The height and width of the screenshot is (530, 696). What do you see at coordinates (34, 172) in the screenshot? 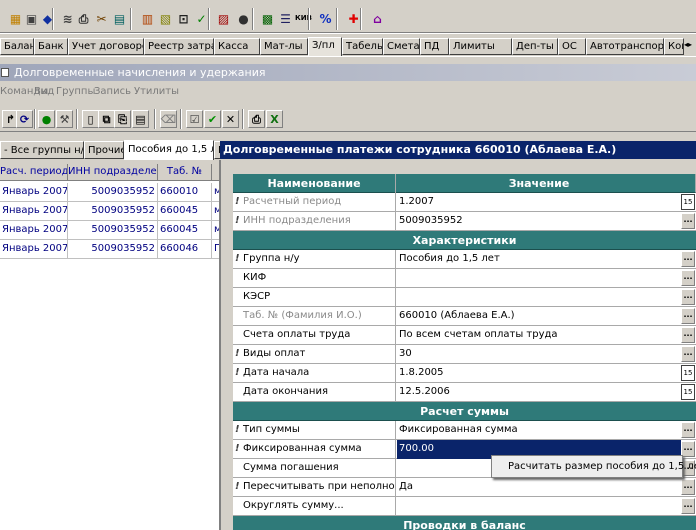
I see `column-header-0: Расч. период` at bounding box center [34, 172].